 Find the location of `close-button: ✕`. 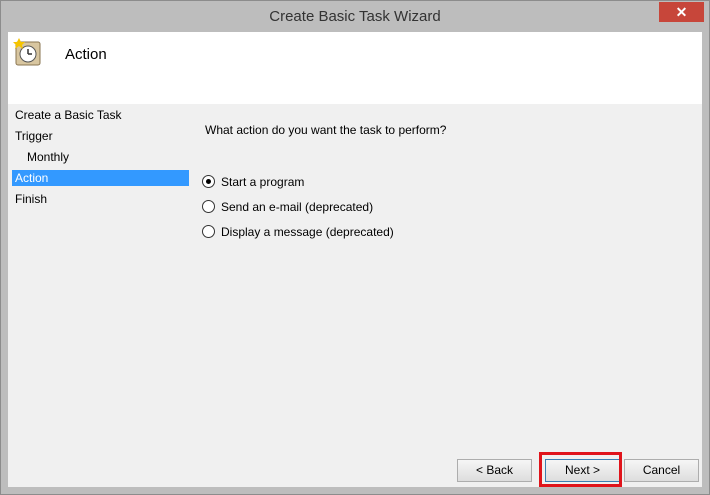

close-button: ✕ is located at coordinates (681, 12).